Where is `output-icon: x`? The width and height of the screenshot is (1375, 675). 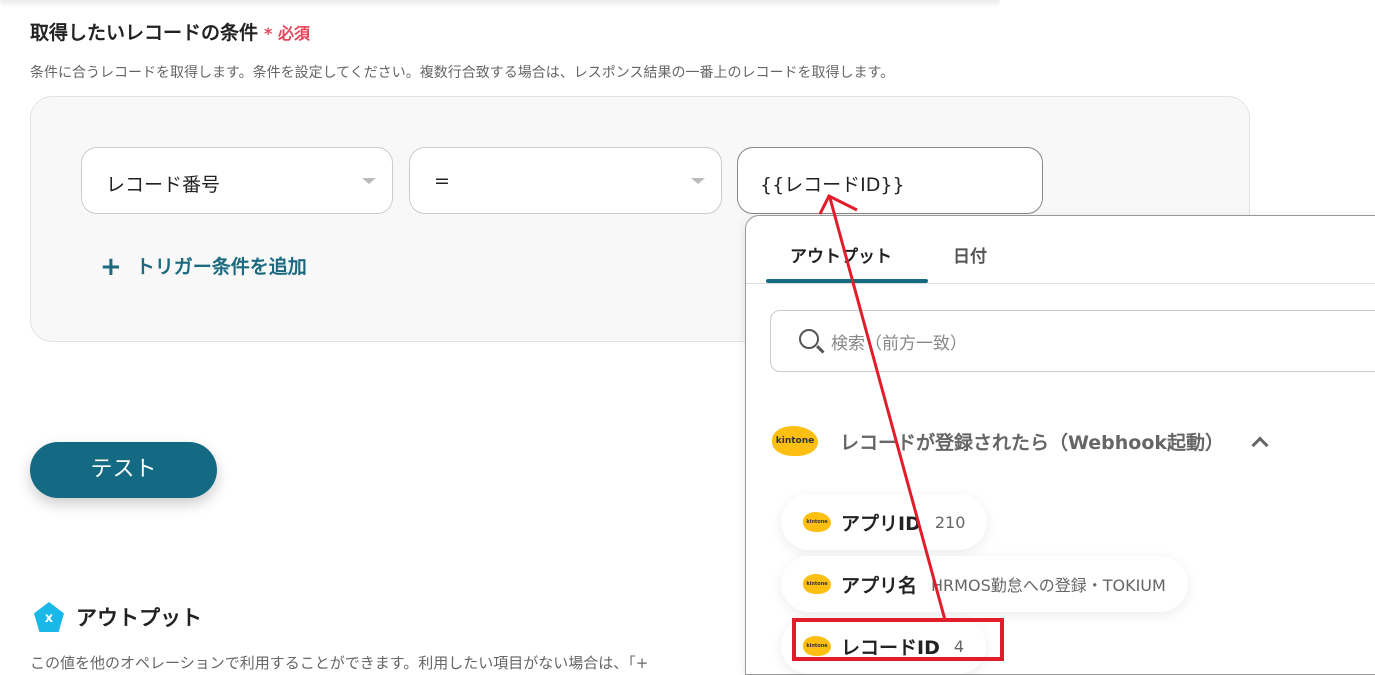
output-icon: x is located at coordinates (49, 617).